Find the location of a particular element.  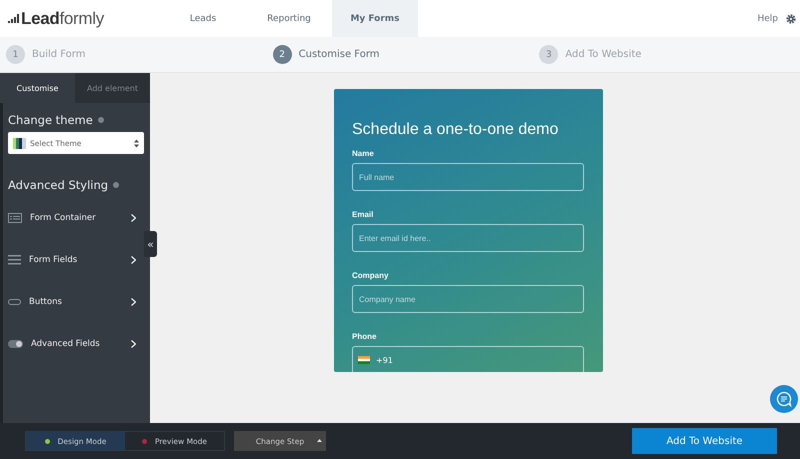

toggle-icon is located at coordinates (15, 344).